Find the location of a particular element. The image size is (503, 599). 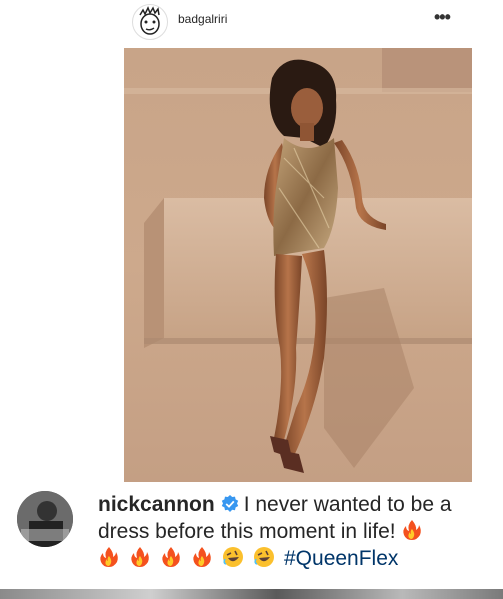

next-post-preview is located at coordinates (251, 594).